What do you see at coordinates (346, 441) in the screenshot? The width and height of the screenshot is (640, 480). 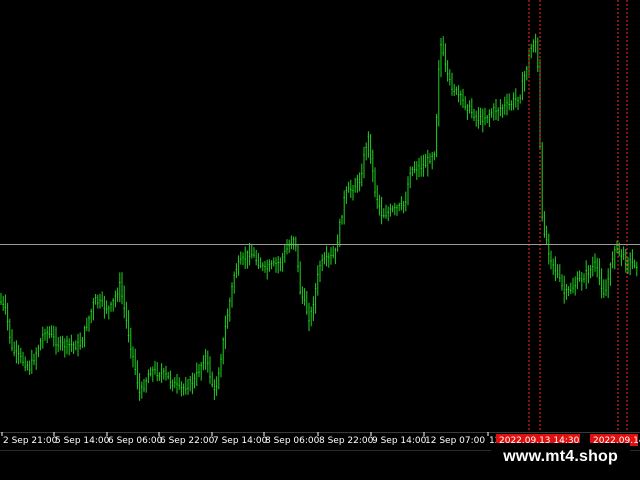 I see `time-tick-label-6: 8 Sep 22:00` at bounding box center [346, 441].